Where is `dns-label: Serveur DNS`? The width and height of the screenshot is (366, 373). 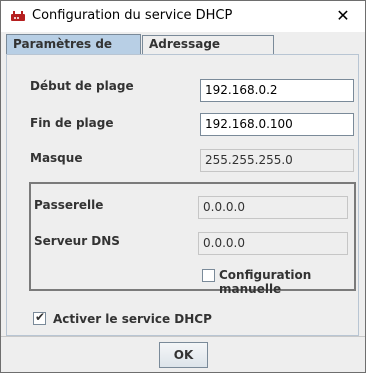 dns-label: Serveur DNS is located at coordinates (77, 241).